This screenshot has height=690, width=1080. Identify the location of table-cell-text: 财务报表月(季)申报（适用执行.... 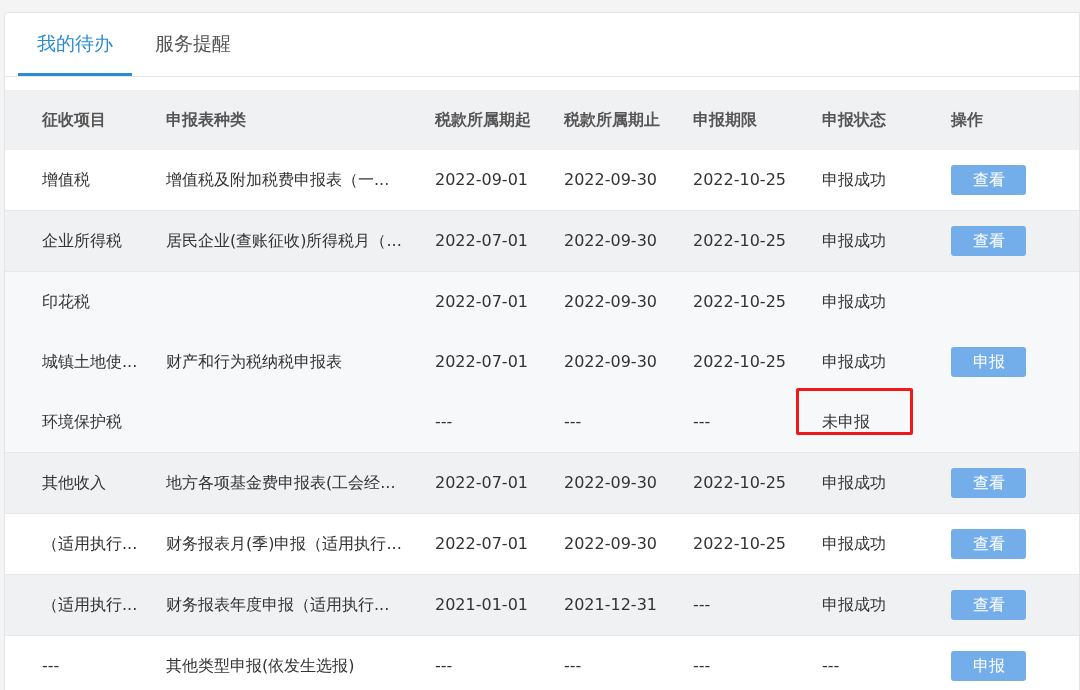
(284, 544).